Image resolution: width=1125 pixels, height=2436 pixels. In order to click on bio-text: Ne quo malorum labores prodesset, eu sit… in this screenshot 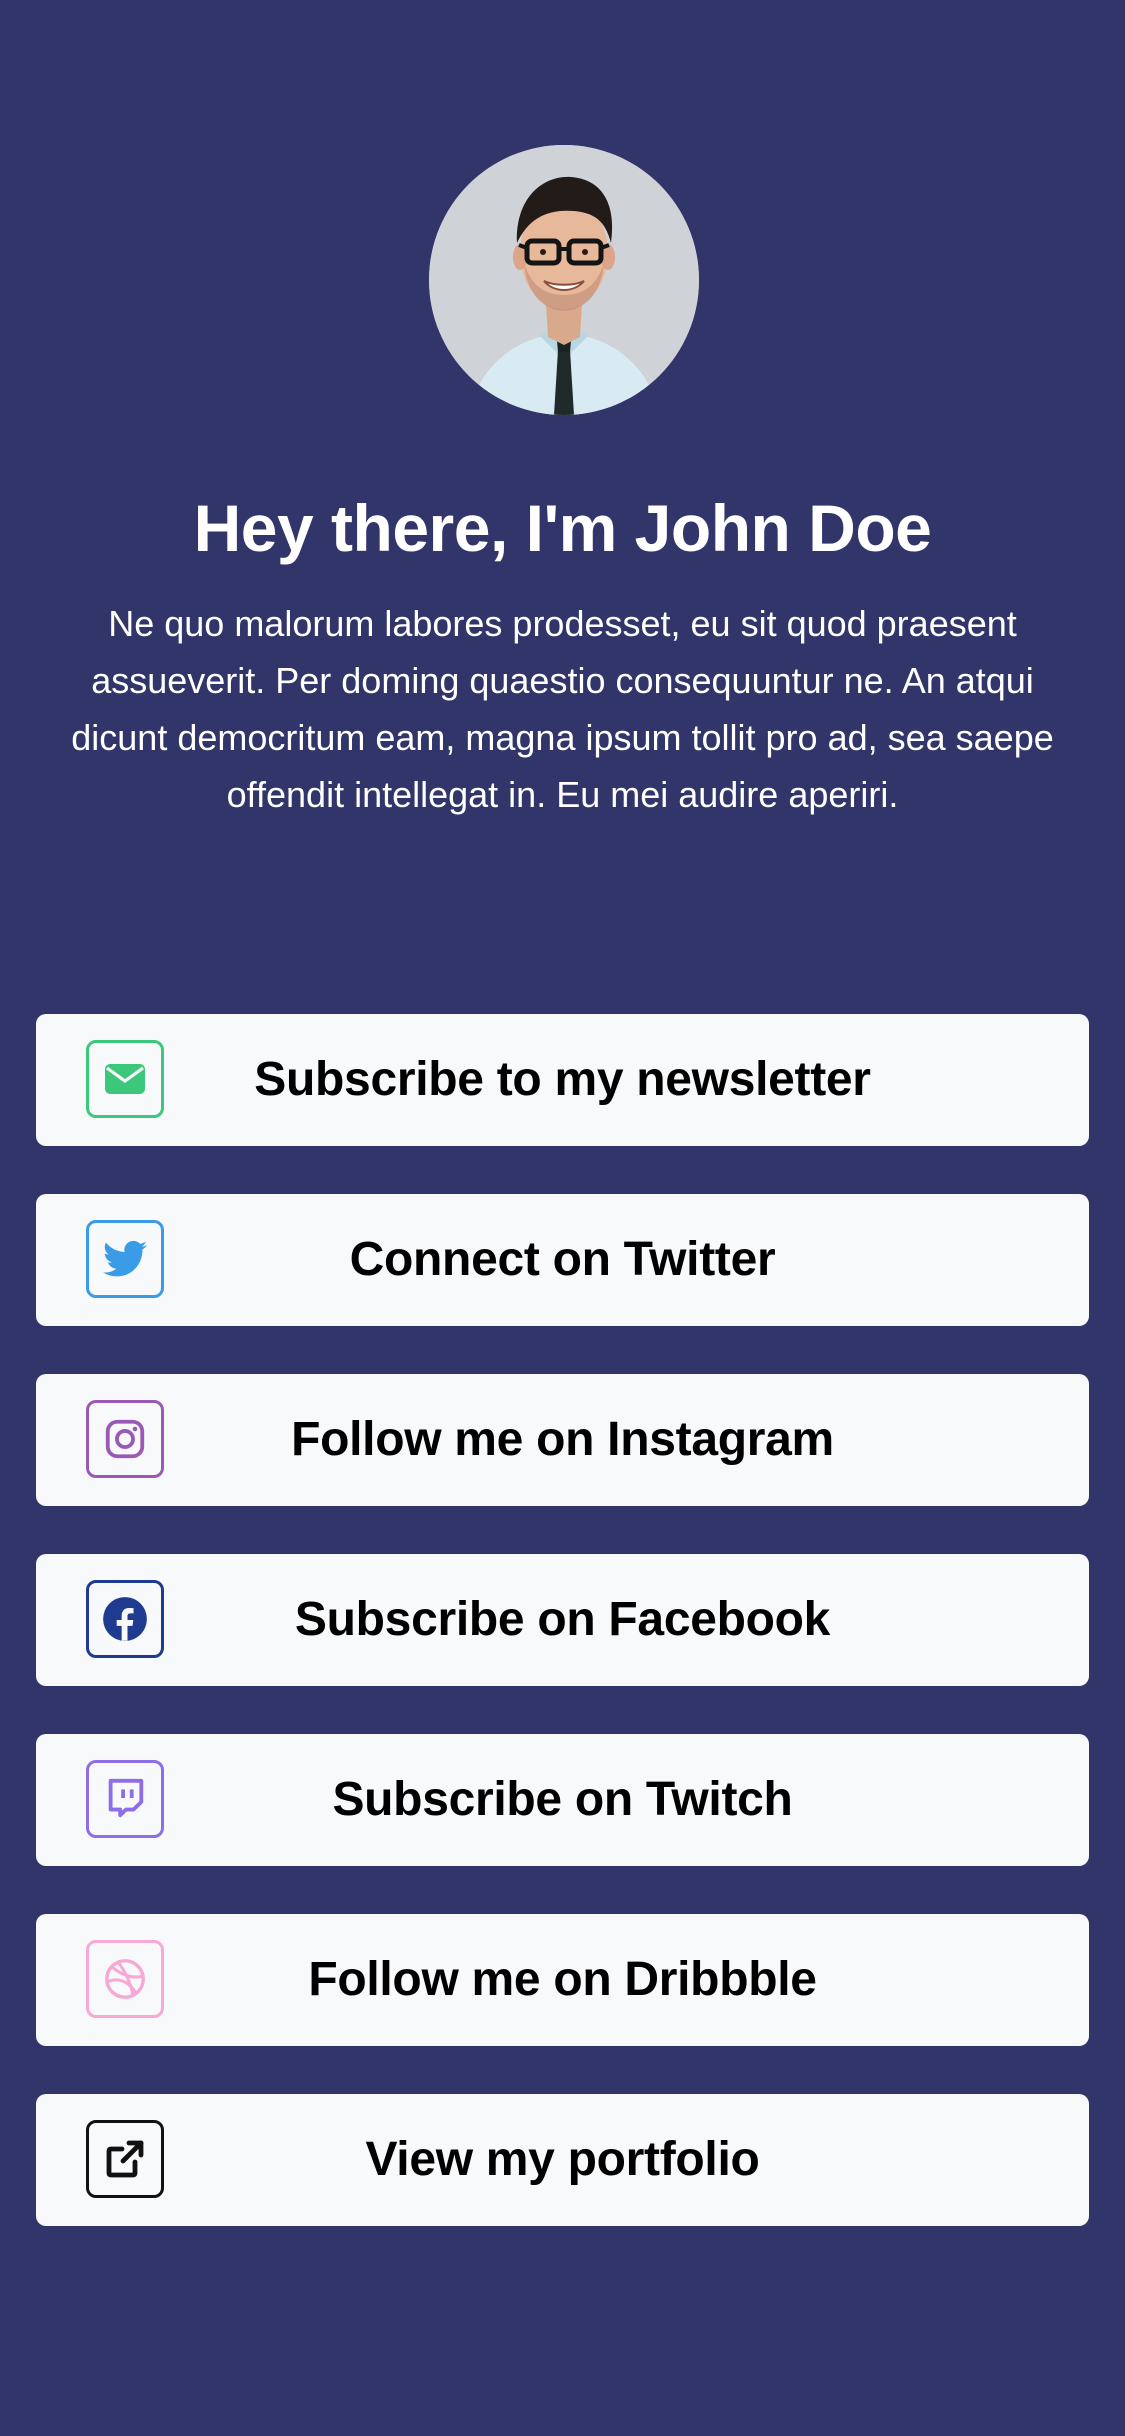, I will do `click(562, 709)`.